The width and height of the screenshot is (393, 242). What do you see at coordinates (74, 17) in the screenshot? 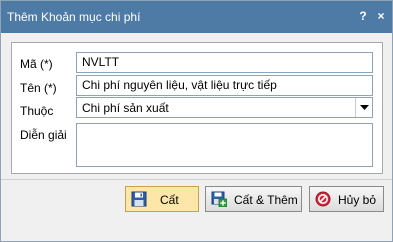
I see `dialog-title: Thêm Khoản mục chi phí` at bounding box center [74, 17].